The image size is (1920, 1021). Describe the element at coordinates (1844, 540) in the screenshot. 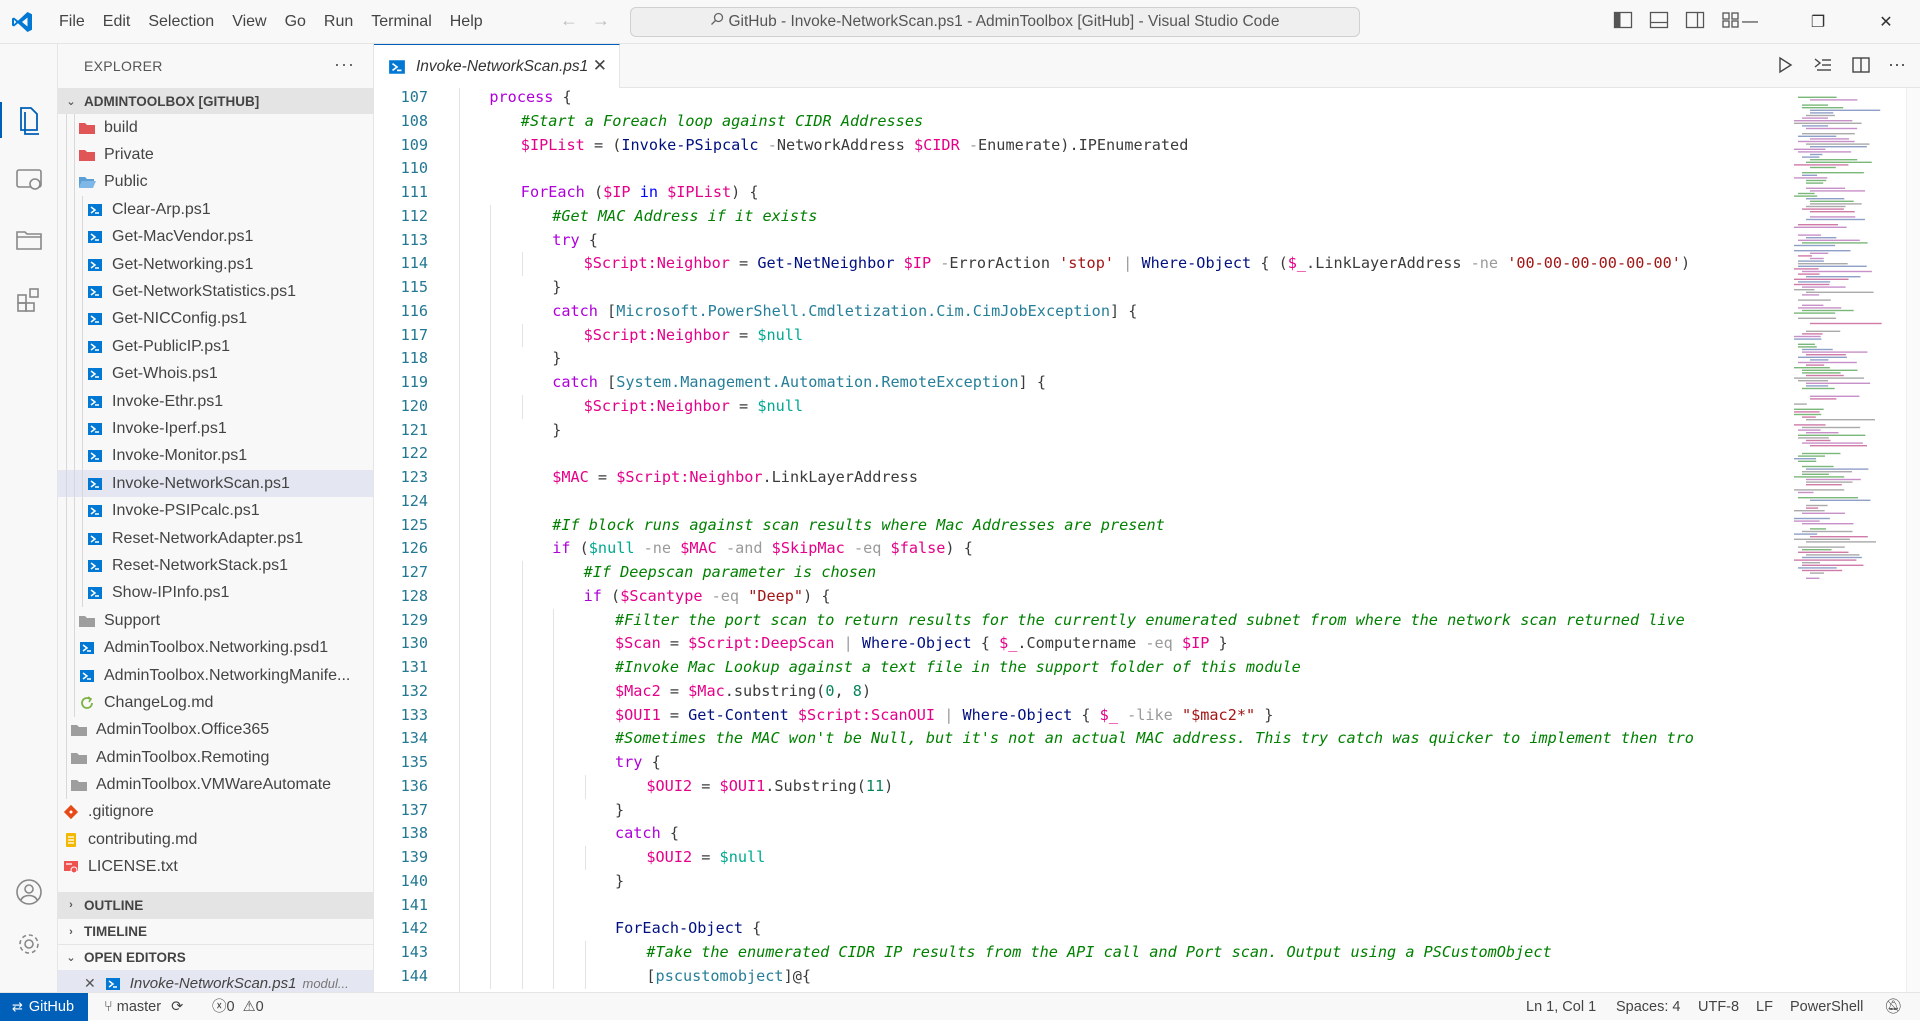

I see `minimap` at that location.